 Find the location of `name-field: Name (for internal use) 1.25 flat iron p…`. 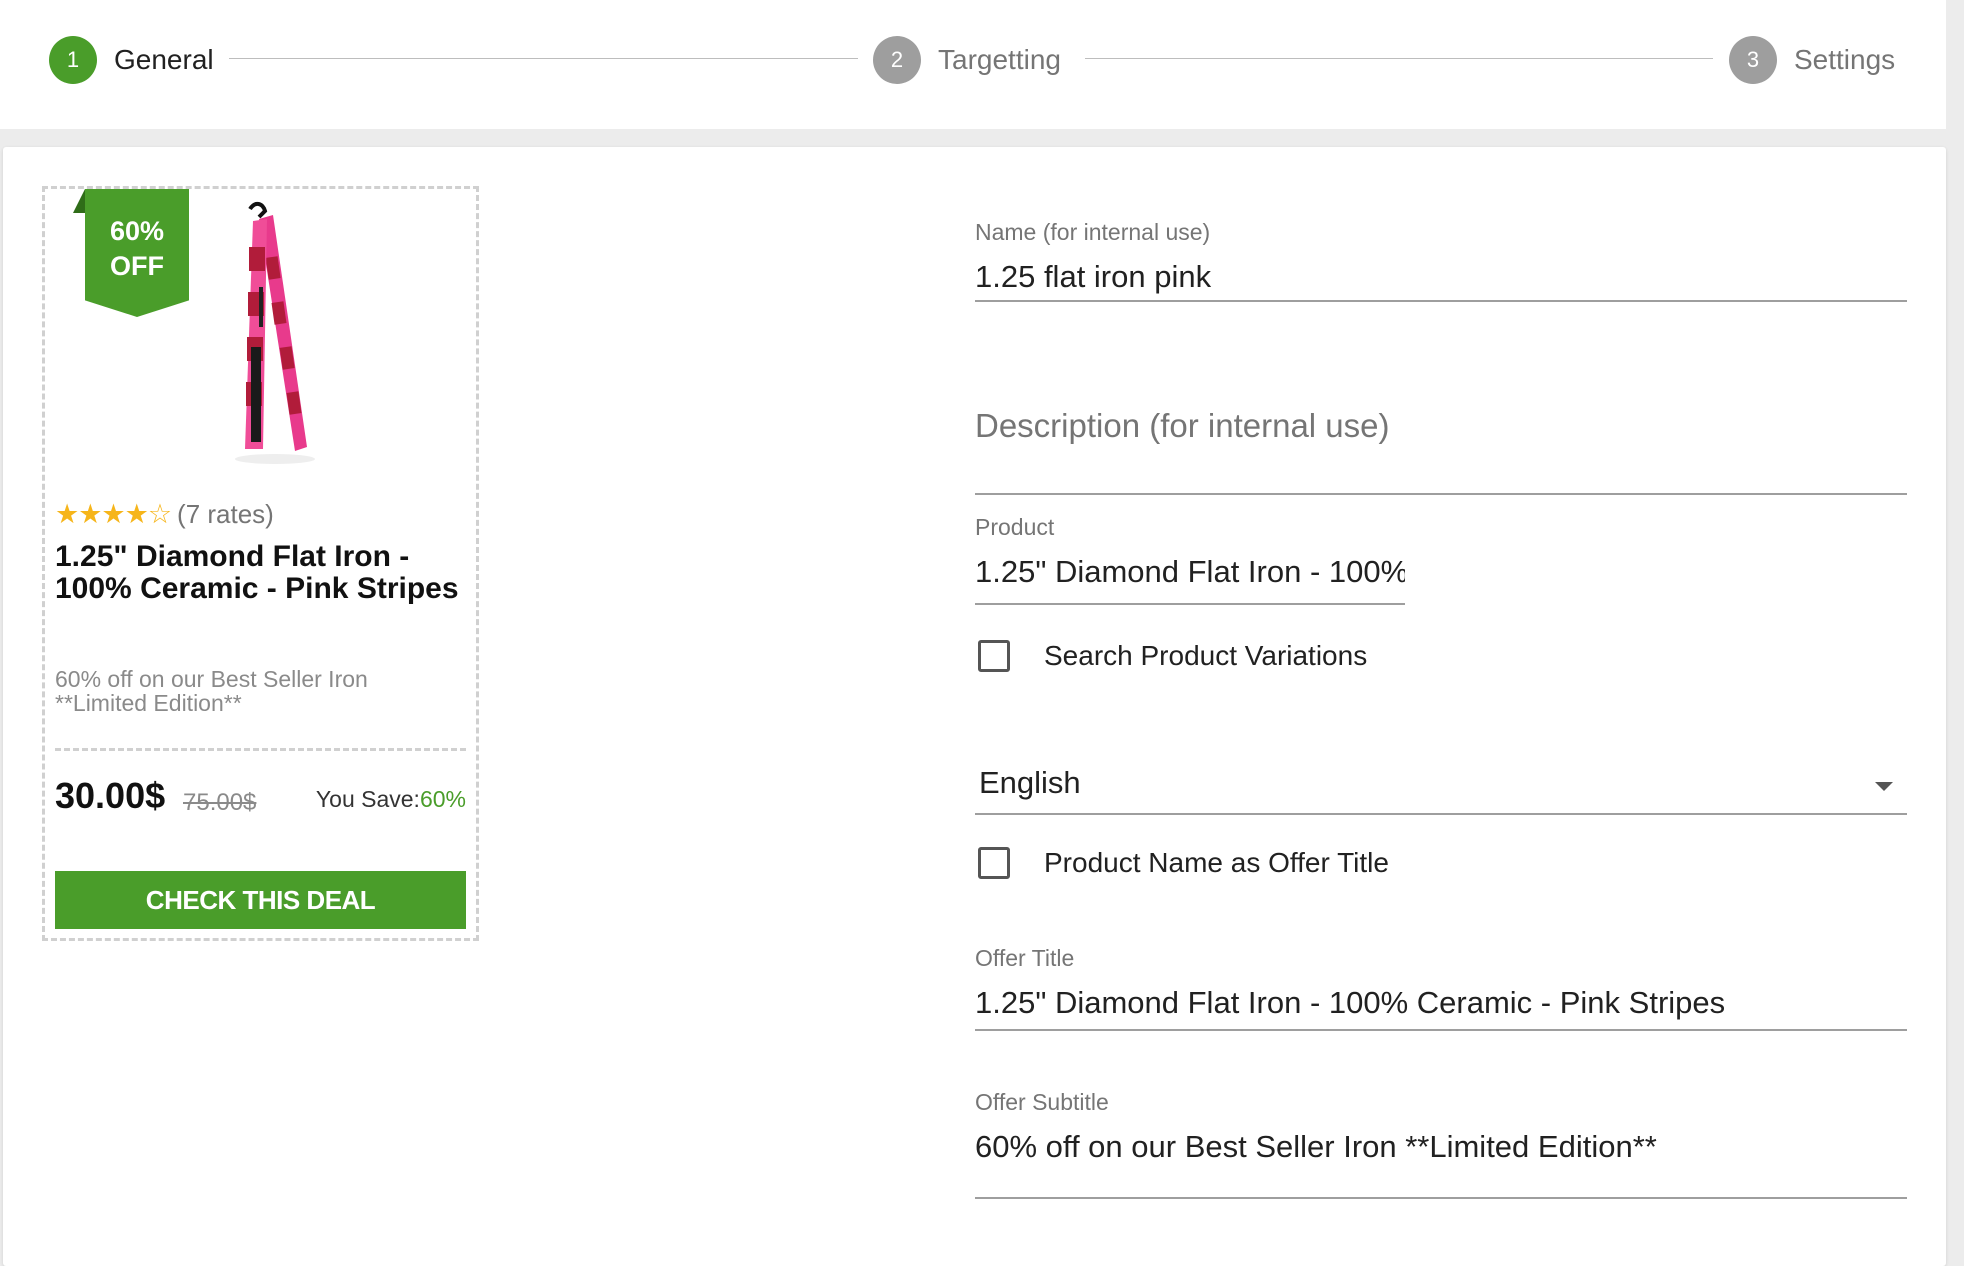

name-field: Name (for internal use) 1.25 flat iron p… is located at coordinates (1441, 269).